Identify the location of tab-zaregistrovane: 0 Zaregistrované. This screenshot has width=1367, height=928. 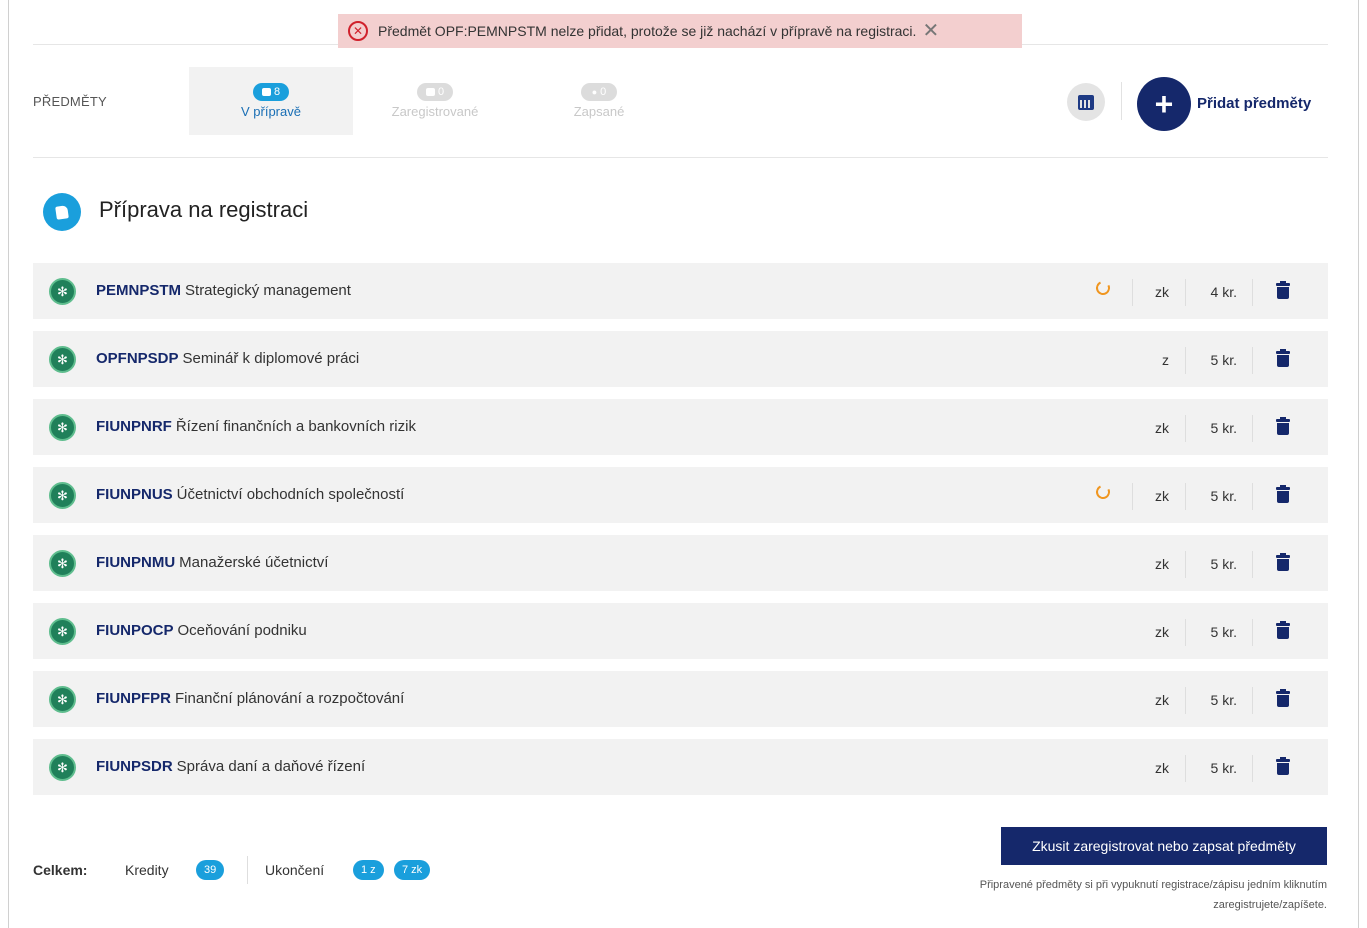
(435, 101).